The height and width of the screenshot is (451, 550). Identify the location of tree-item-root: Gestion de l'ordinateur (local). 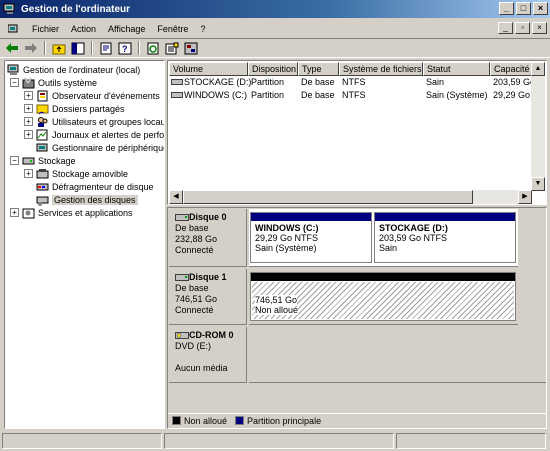
(73, 69).